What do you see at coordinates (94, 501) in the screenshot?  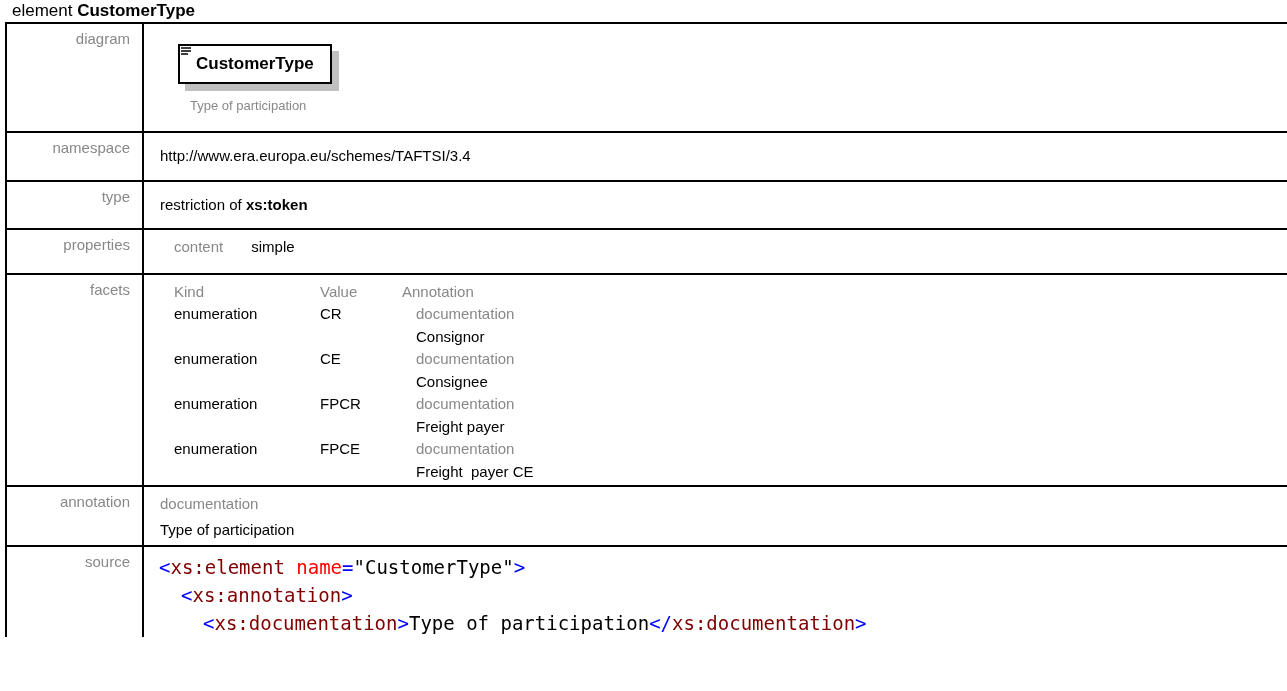 I see `row-label: annotation` at bounding box center [94, 501].